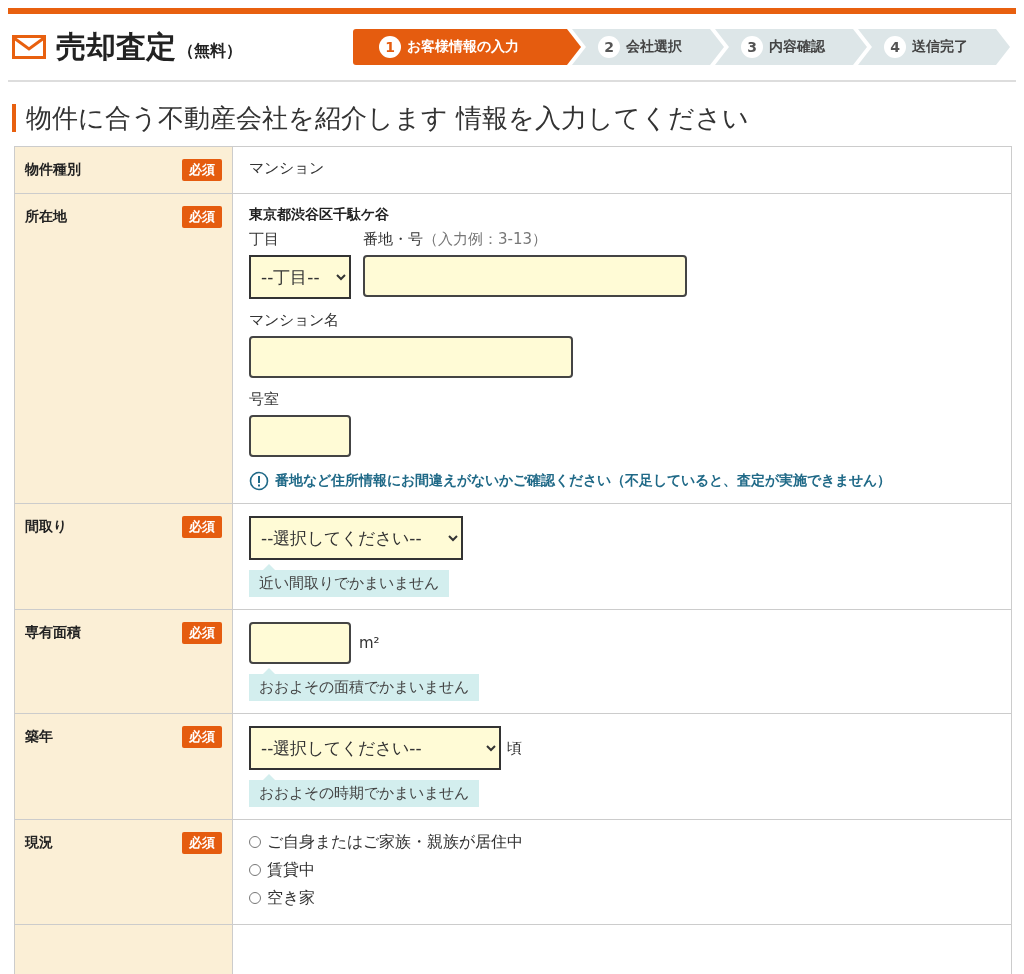 The height and width of the screenshot is (974, 1024). What do you see at coordinates (364, 790) in the screenshot?
I see `hint-text: おおよその時期でかまいません` at bounding box center [364, 790].